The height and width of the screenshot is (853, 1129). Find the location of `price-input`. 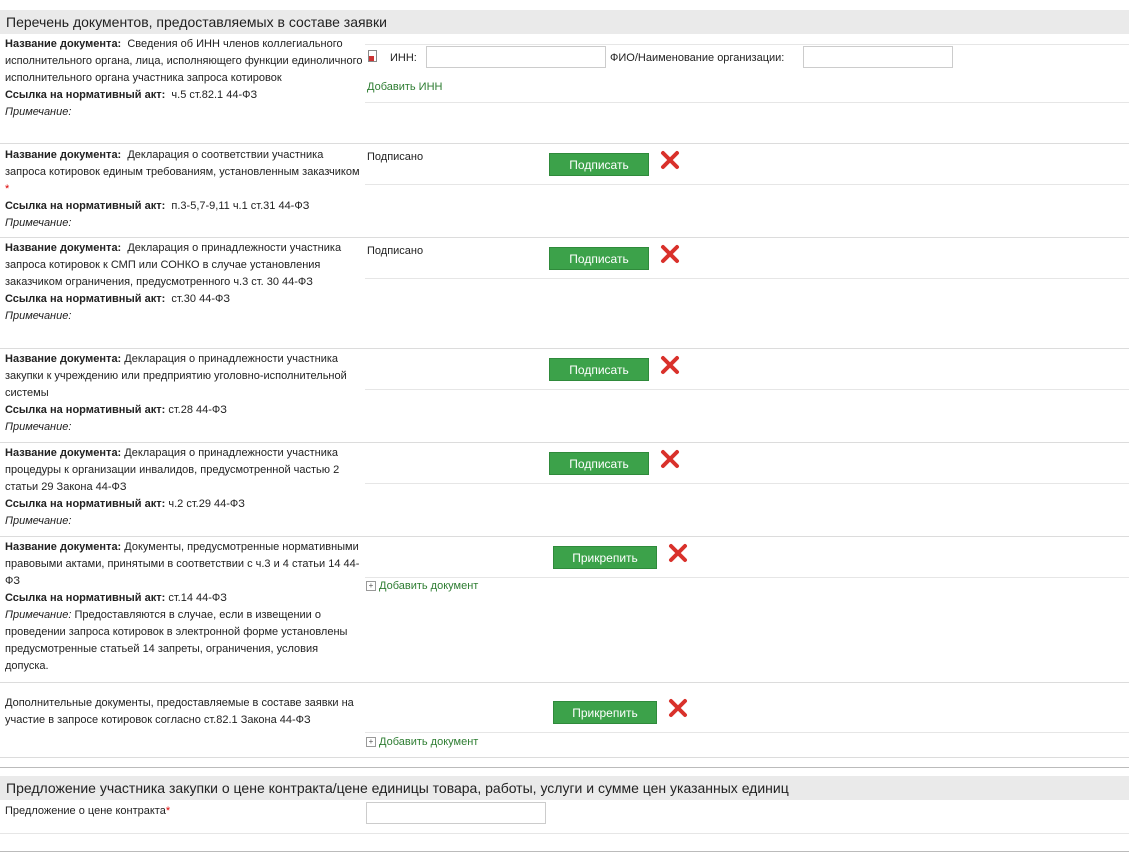

price-input is located at coordinates (456, 813).